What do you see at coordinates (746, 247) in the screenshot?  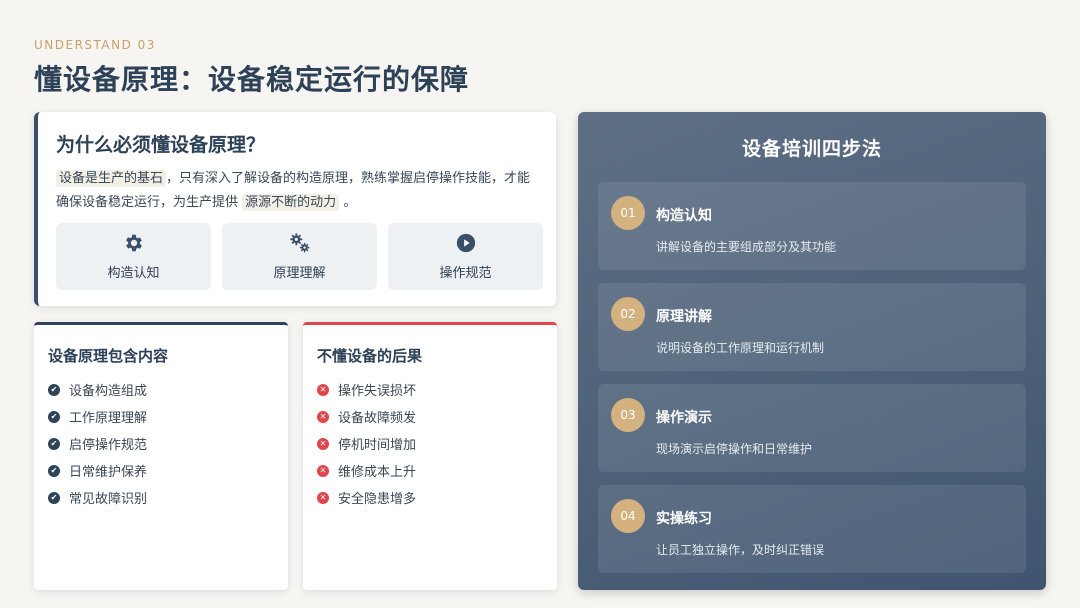 I see `step-description: 讲解设备的主要组成部分及其功能` at bounding box center [746, 247].